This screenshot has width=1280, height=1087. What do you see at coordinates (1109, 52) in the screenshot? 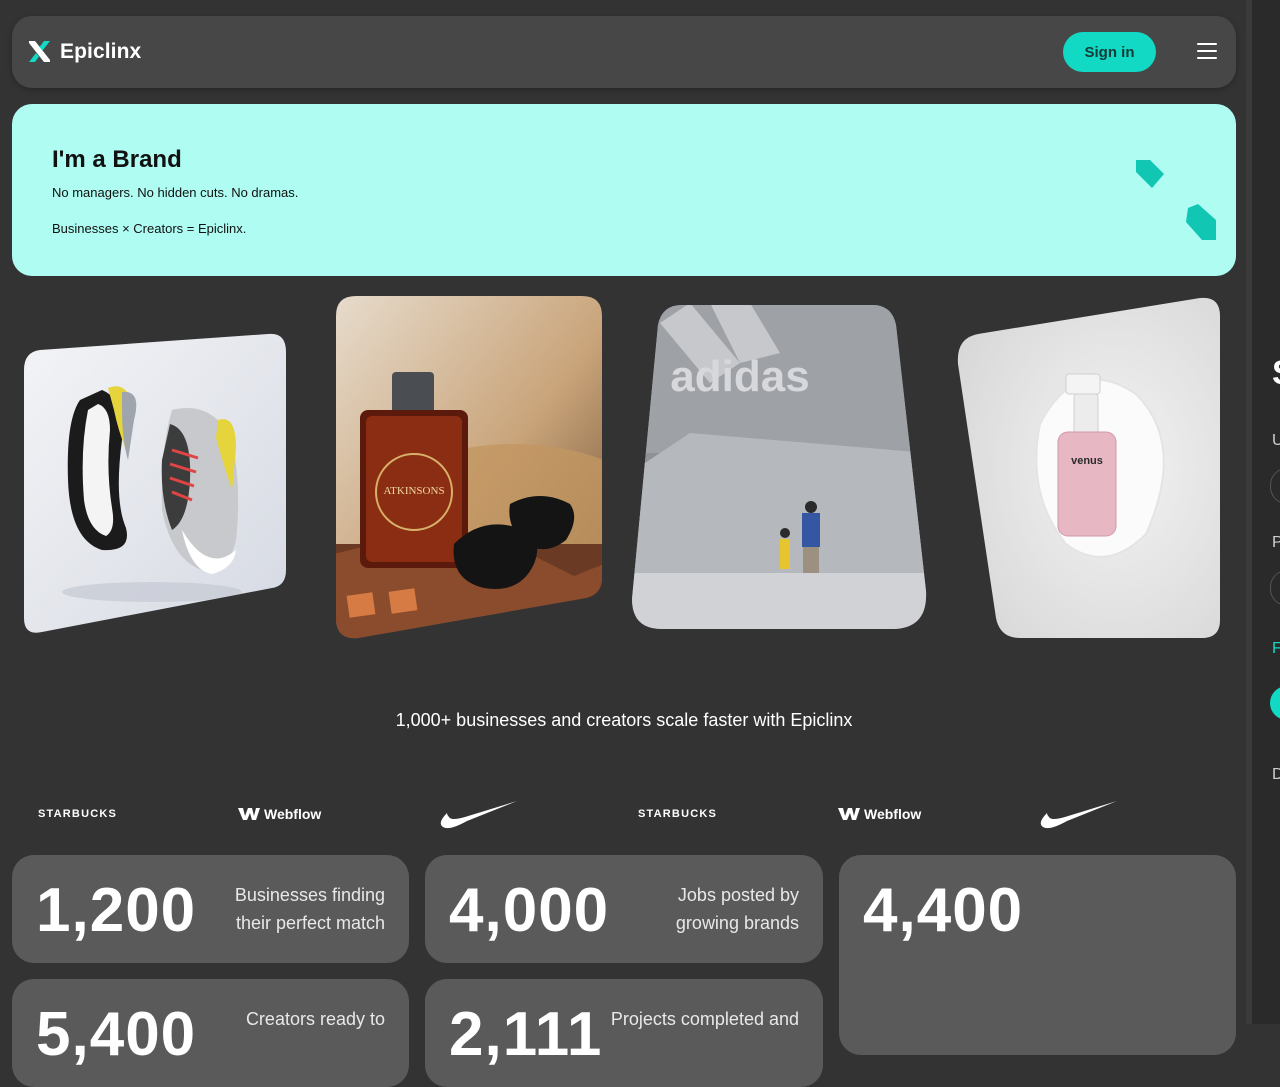
I see `sign-in-button: Sign in` at bounding box center [1109, 52].